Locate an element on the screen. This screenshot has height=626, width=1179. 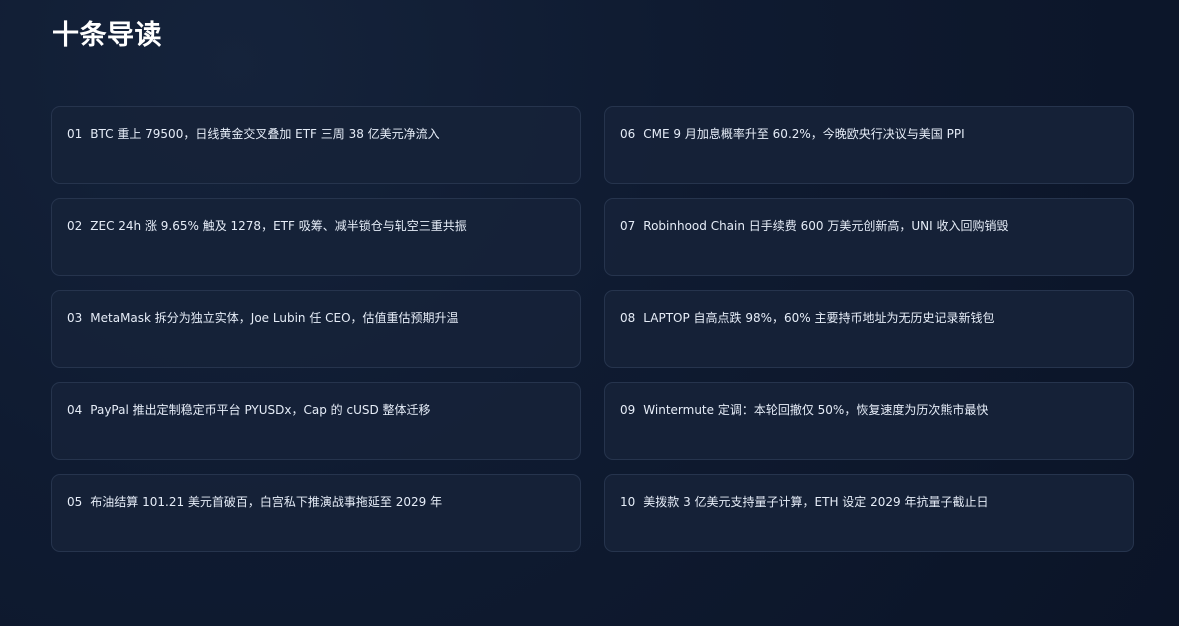
news-card: 05 布油结算 101.21 美元首破百，白宫私下推演战事拖延至 2029 年 is located at coordinates (316, 513).